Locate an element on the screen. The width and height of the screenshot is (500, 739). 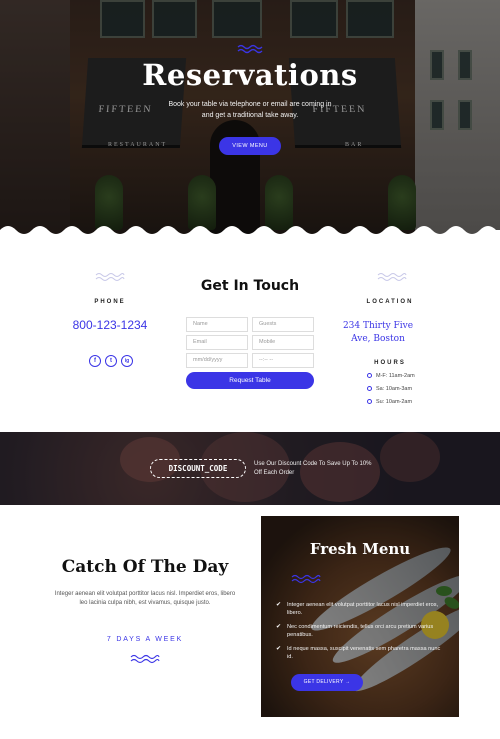
hours-text: Sa: 10am-3am is located at coordinates (394, 389).